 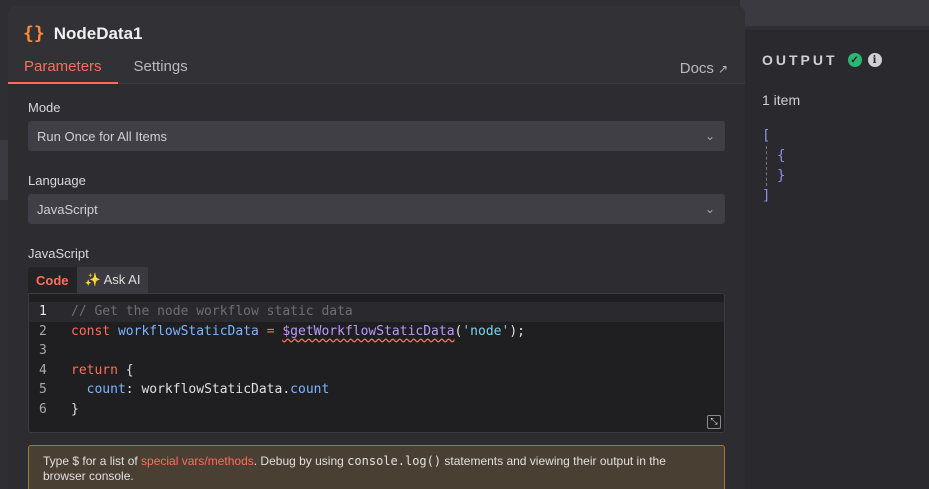 What do you see at coordinates (43, 370) in the screenshot?
I see `line-number: 4` at bounding box center [43, 370].